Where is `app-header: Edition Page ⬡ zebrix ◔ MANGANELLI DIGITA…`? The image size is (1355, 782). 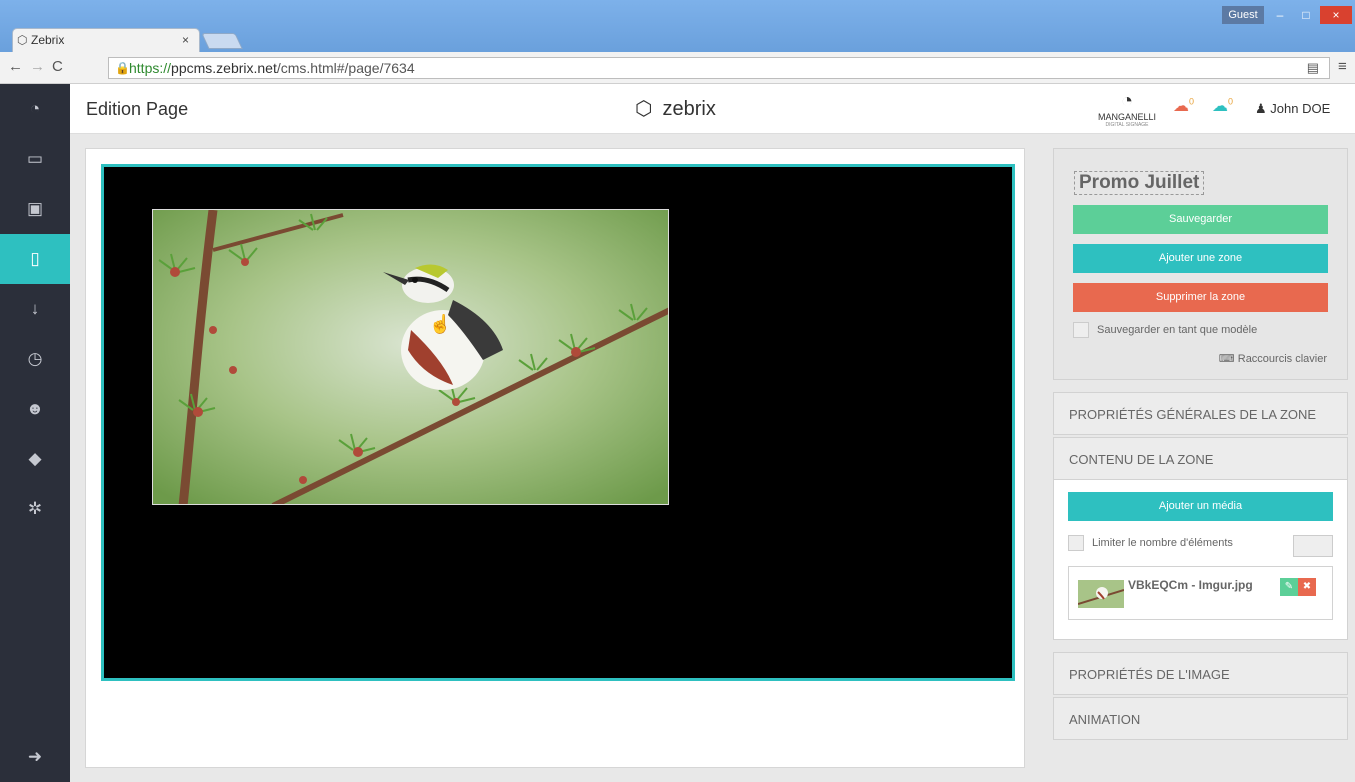 app-header: Edition Page ⬡ zebrix ◔ MANGANELLI DIGITA… is located at coordinates (712, 109).